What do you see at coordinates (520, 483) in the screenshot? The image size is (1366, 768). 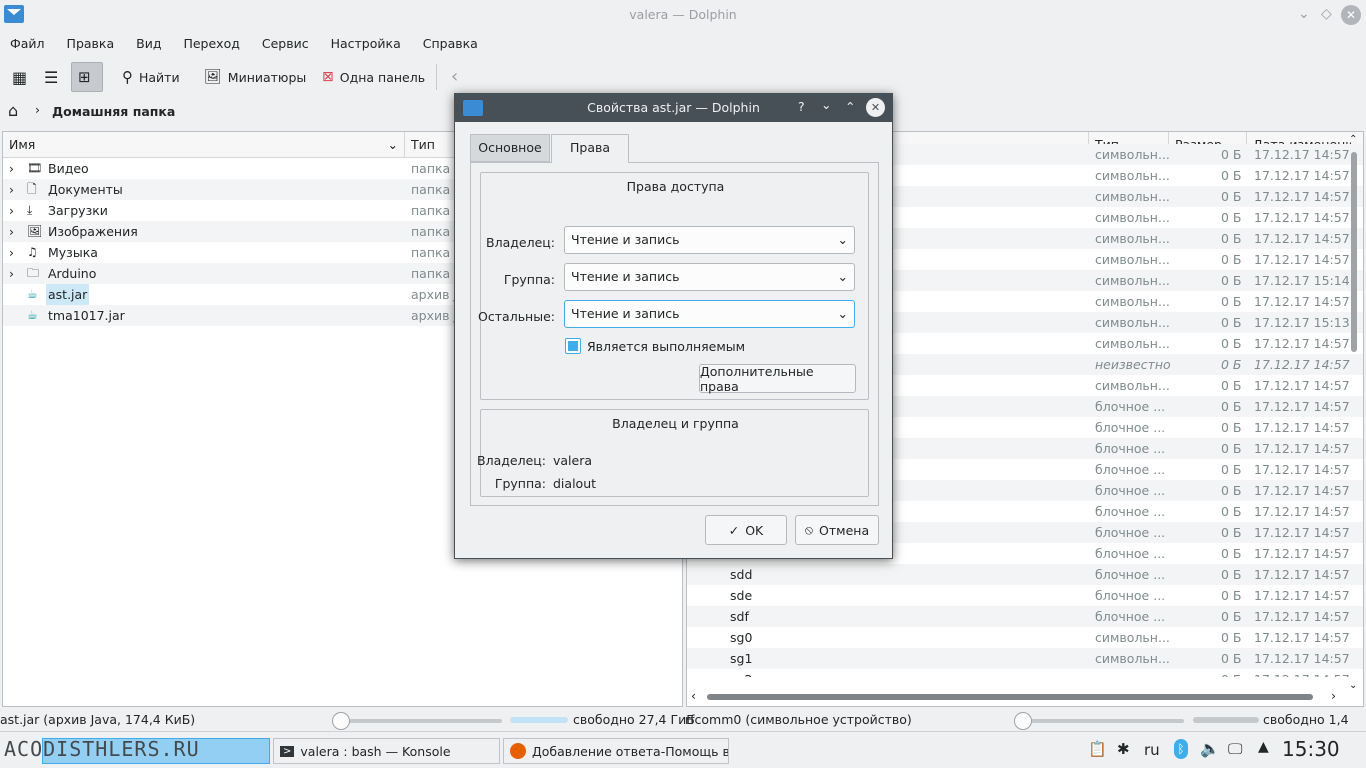 I see `group-name-label: Группа:` at bounding box center [520, 483].